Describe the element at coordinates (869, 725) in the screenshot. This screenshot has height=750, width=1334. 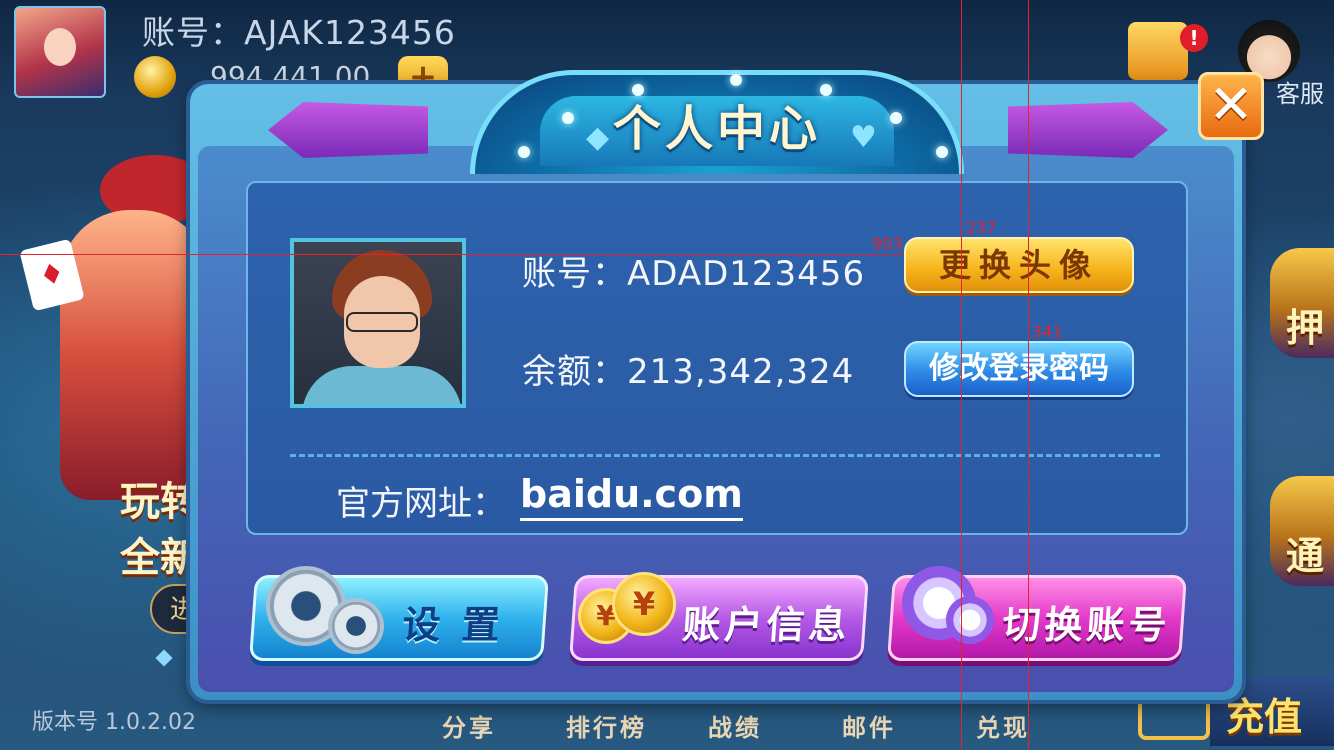
I see `nav-mail: 邮件` at that location.